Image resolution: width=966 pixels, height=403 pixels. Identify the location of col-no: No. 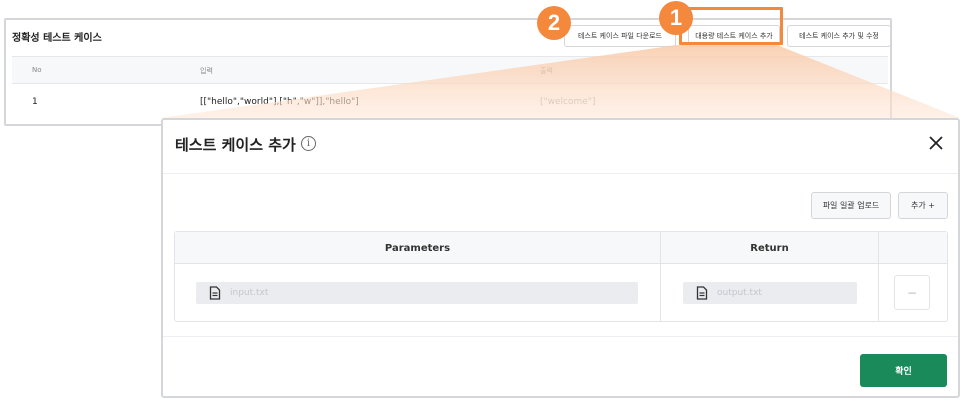
(37, 70).